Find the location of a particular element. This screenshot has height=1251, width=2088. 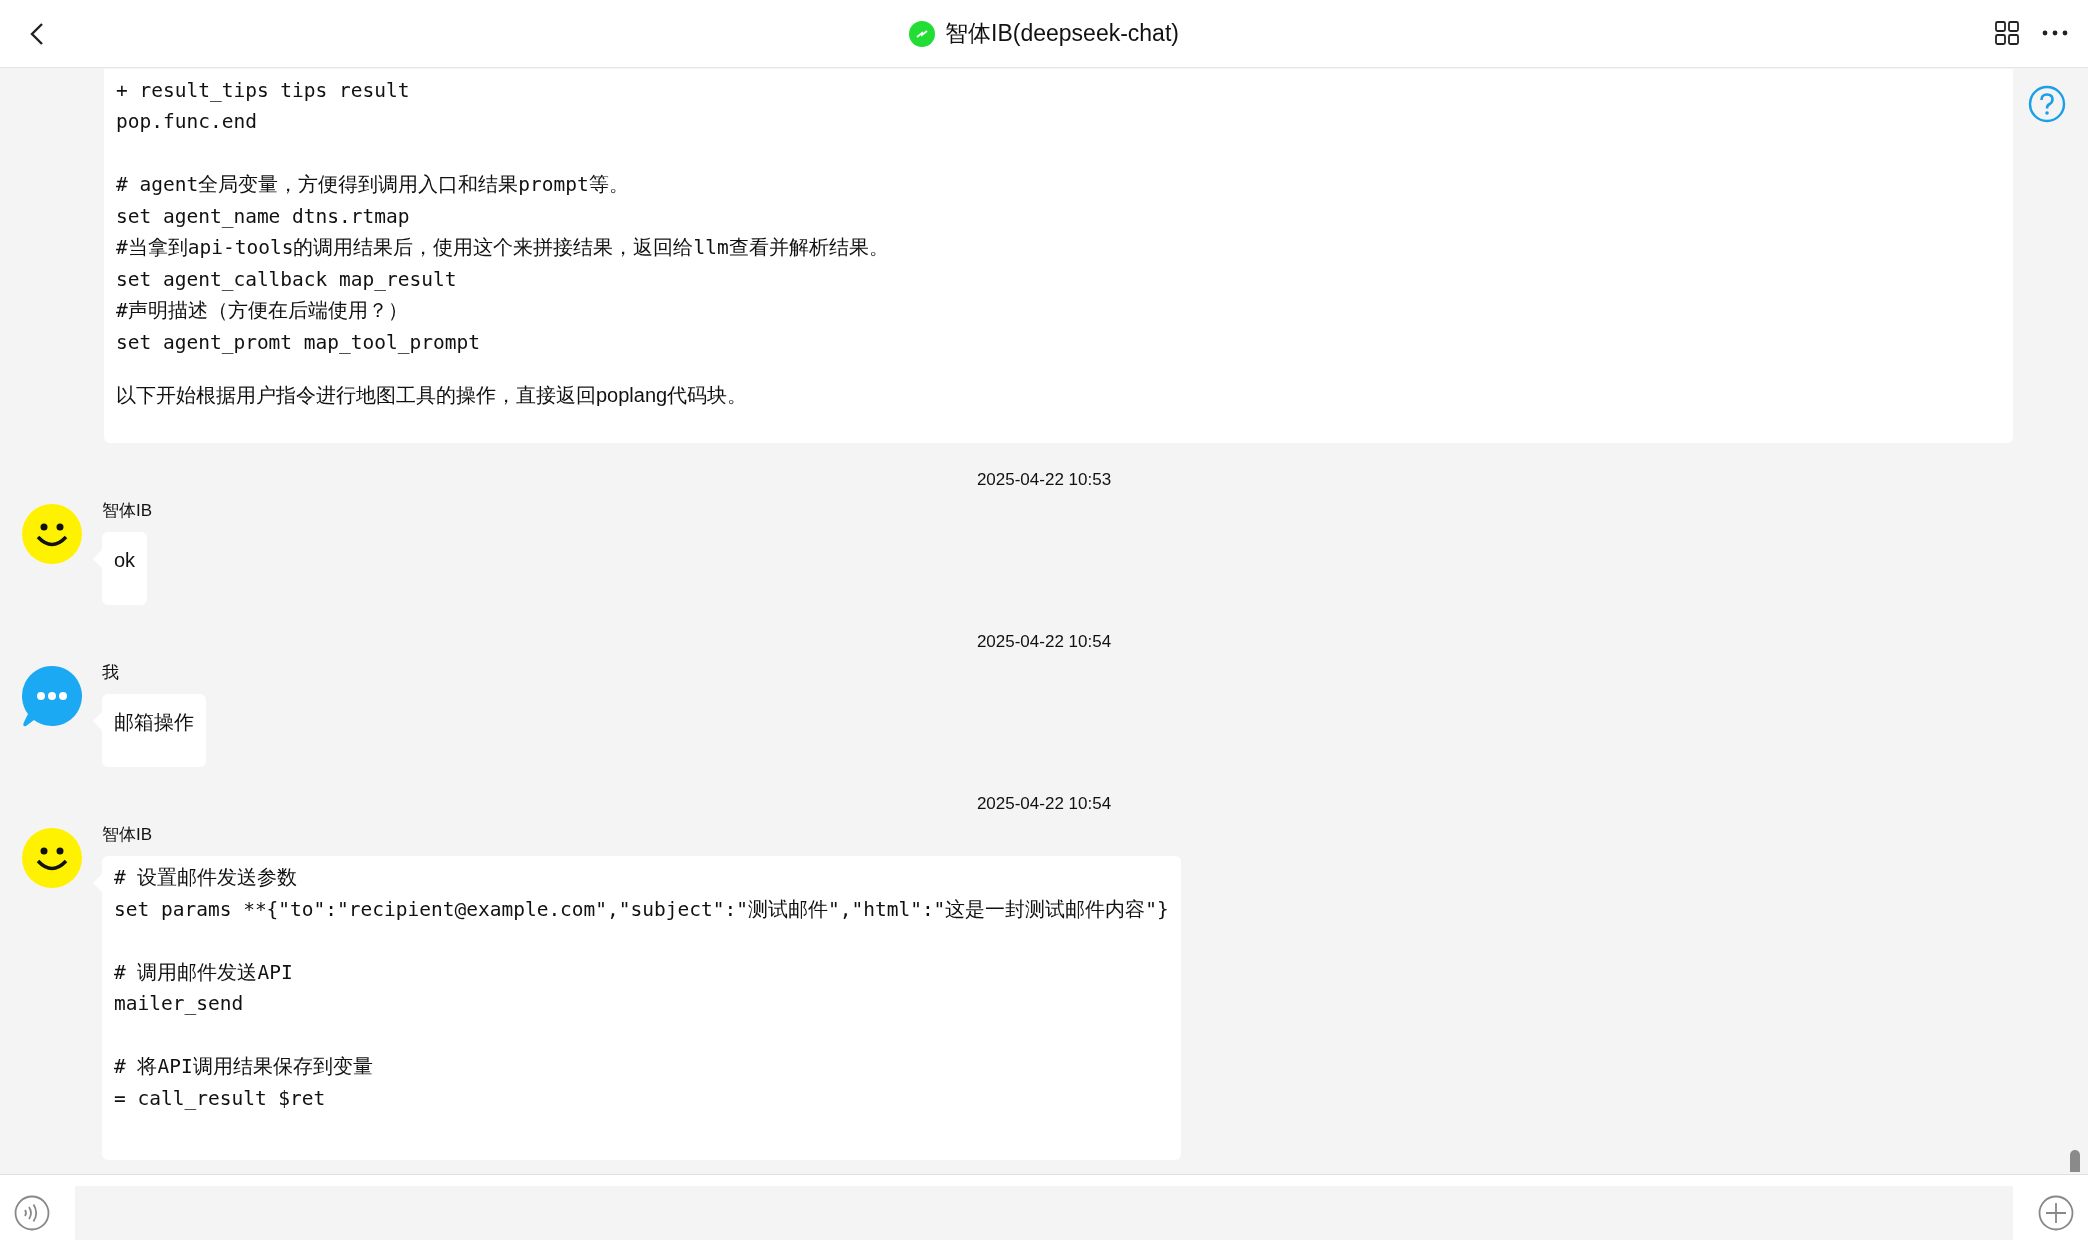

voice-icon is located at coordinates (32, 1213).